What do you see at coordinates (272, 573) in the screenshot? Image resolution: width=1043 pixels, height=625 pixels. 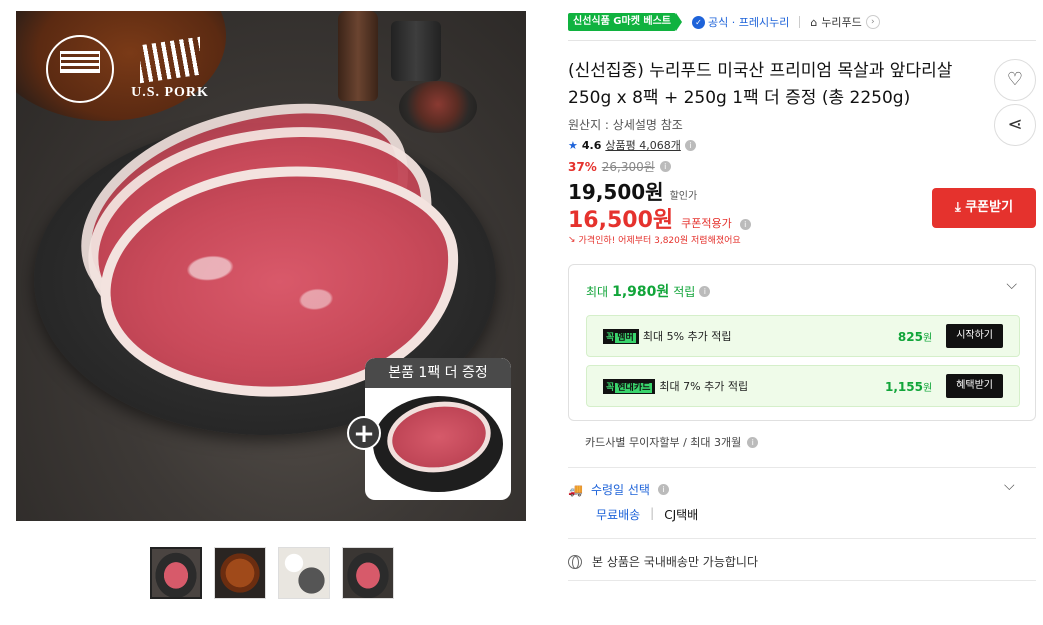 I see `thumbnail-strip` at bounding box center [272, 573].